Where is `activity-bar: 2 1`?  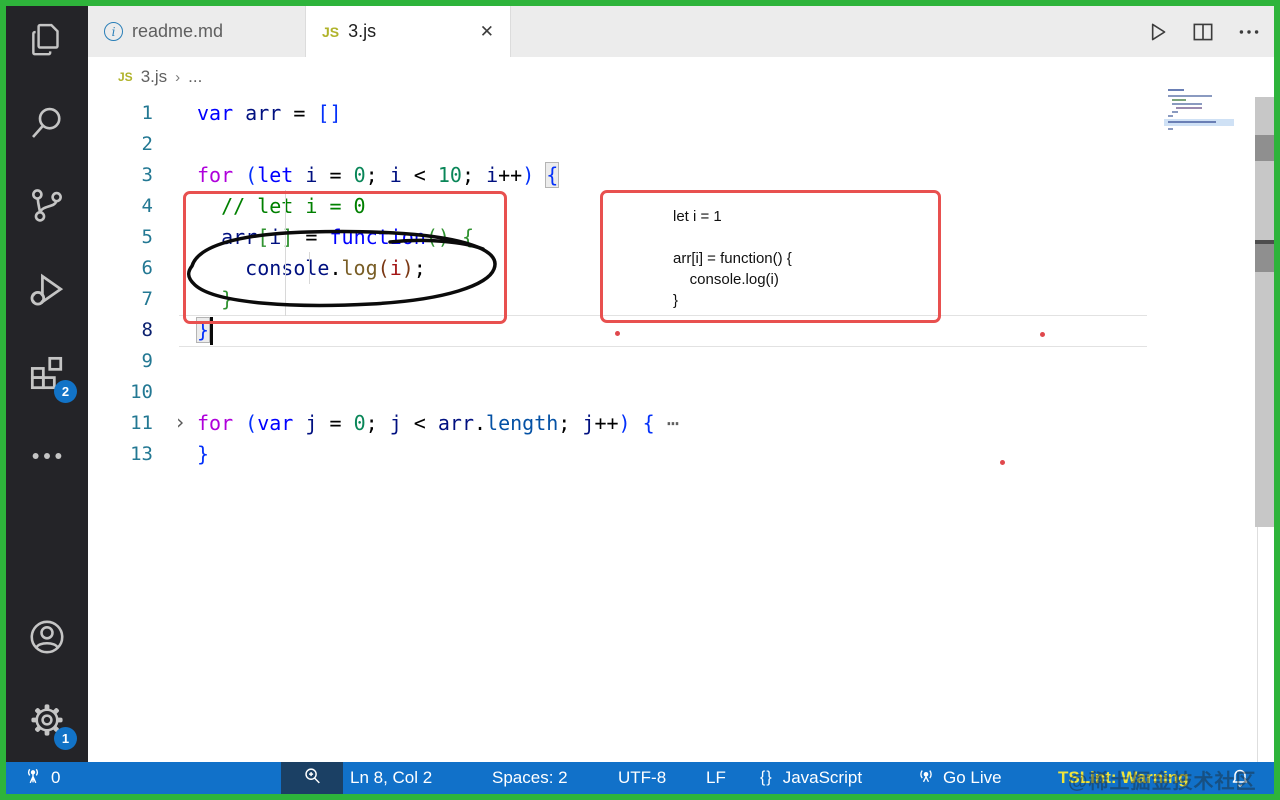
activity-bar: 2 1 is located at coordinates (47, 384).